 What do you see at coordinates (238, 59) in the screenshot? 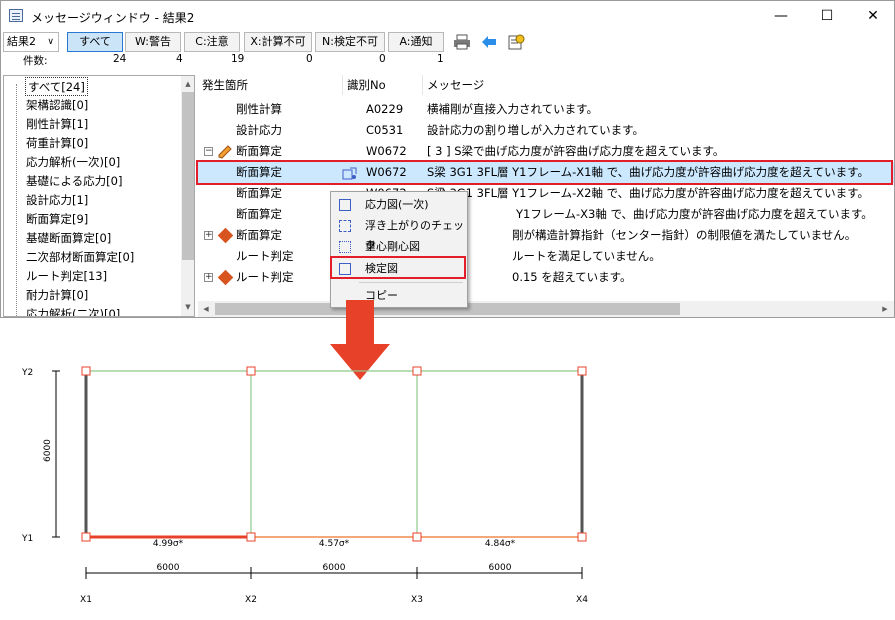
I see `count-caution: 19` at bounding box center [238, 59].